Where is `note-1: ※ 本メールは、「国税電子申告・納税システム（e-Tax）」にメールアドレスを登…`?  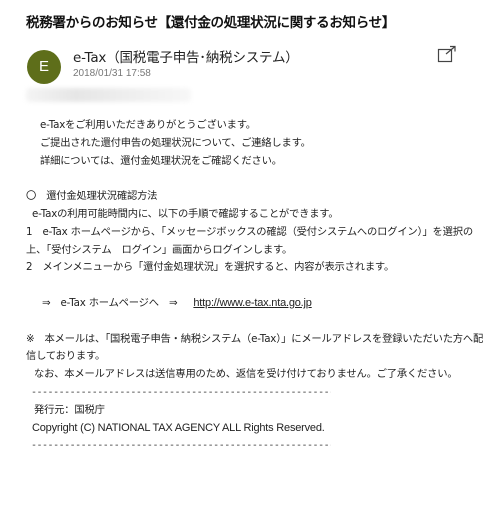
note-1: ※ 本メールは、「国税電子申告・納税システム（e-Tax）」にメールアドレスを登… is located at coordinates (255, 347).